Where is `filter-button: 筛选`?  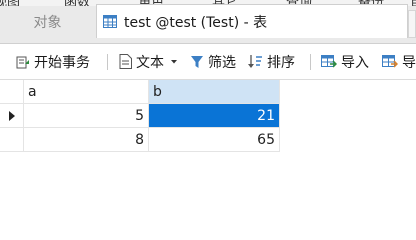 filter-button: 筛选 is located at coordinates (213, 61).